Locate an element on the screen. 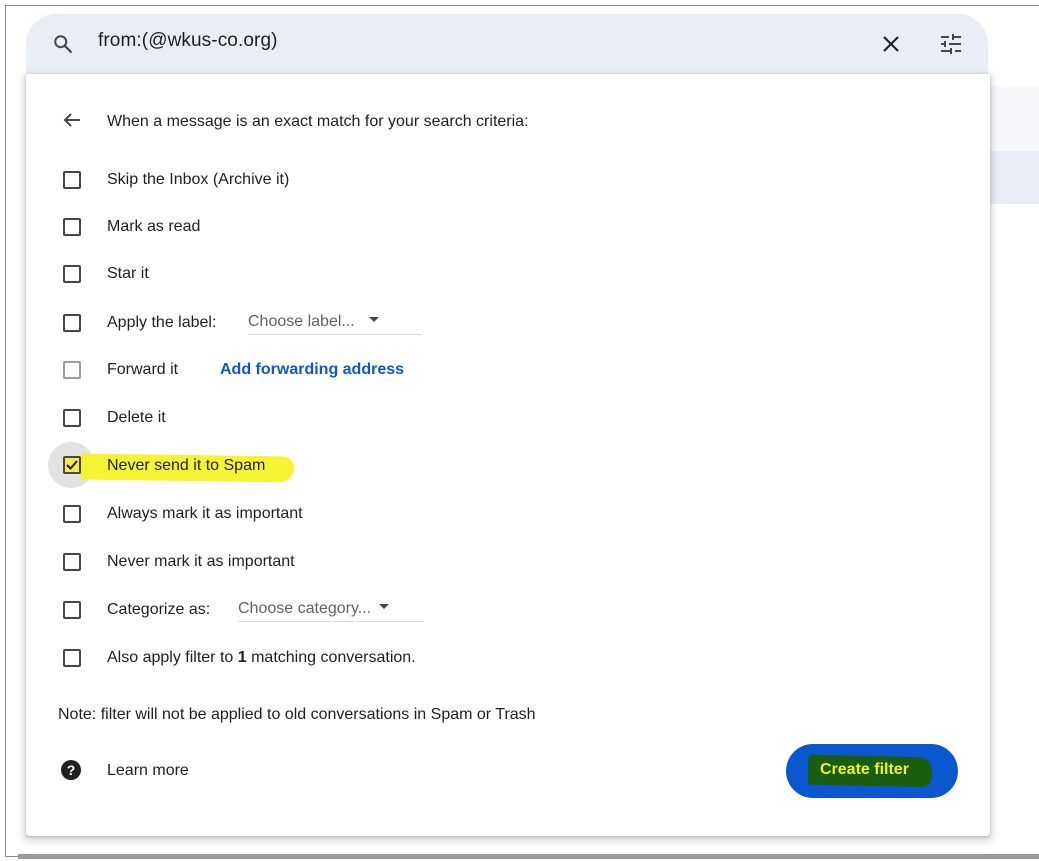  option-never-important: Never mark it as important is located at coordinates (177, 562).